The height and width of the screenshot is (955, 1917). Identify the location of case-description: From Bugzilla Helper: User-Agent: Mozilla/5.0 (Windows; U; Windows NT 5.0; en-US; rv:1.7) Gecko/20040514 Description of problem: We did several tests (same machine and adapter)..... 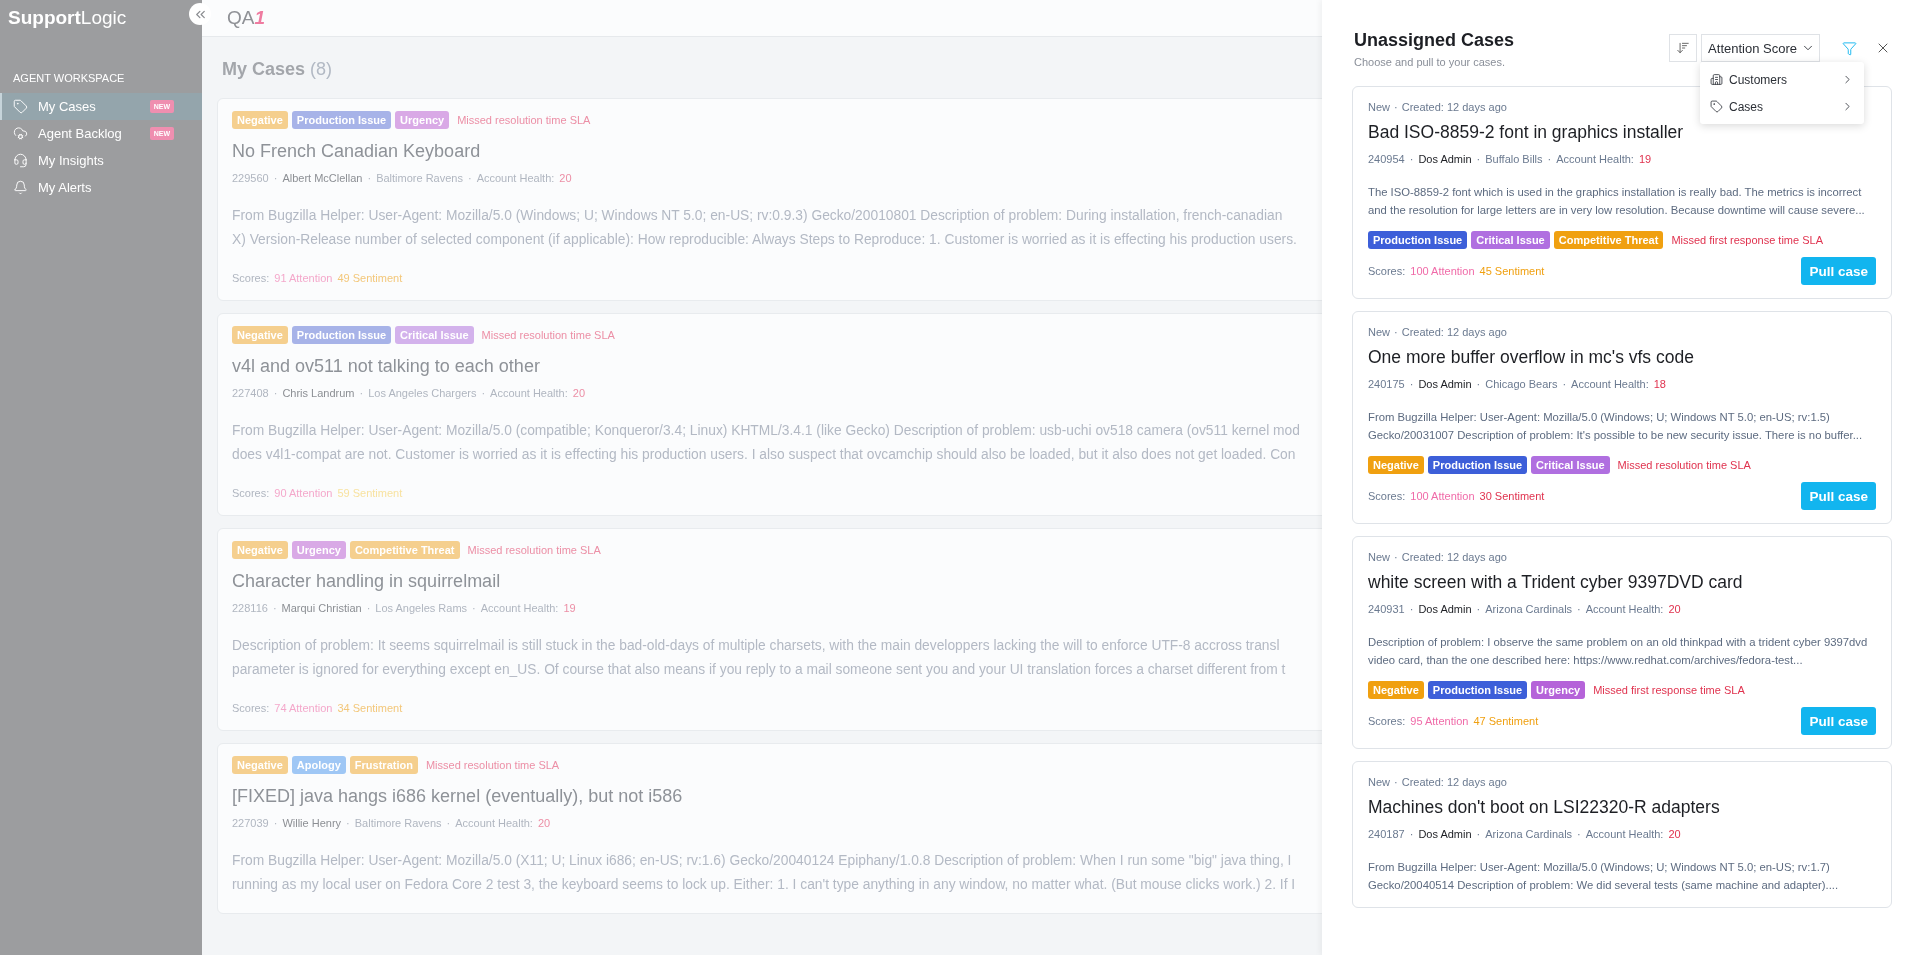
(1604, 876).